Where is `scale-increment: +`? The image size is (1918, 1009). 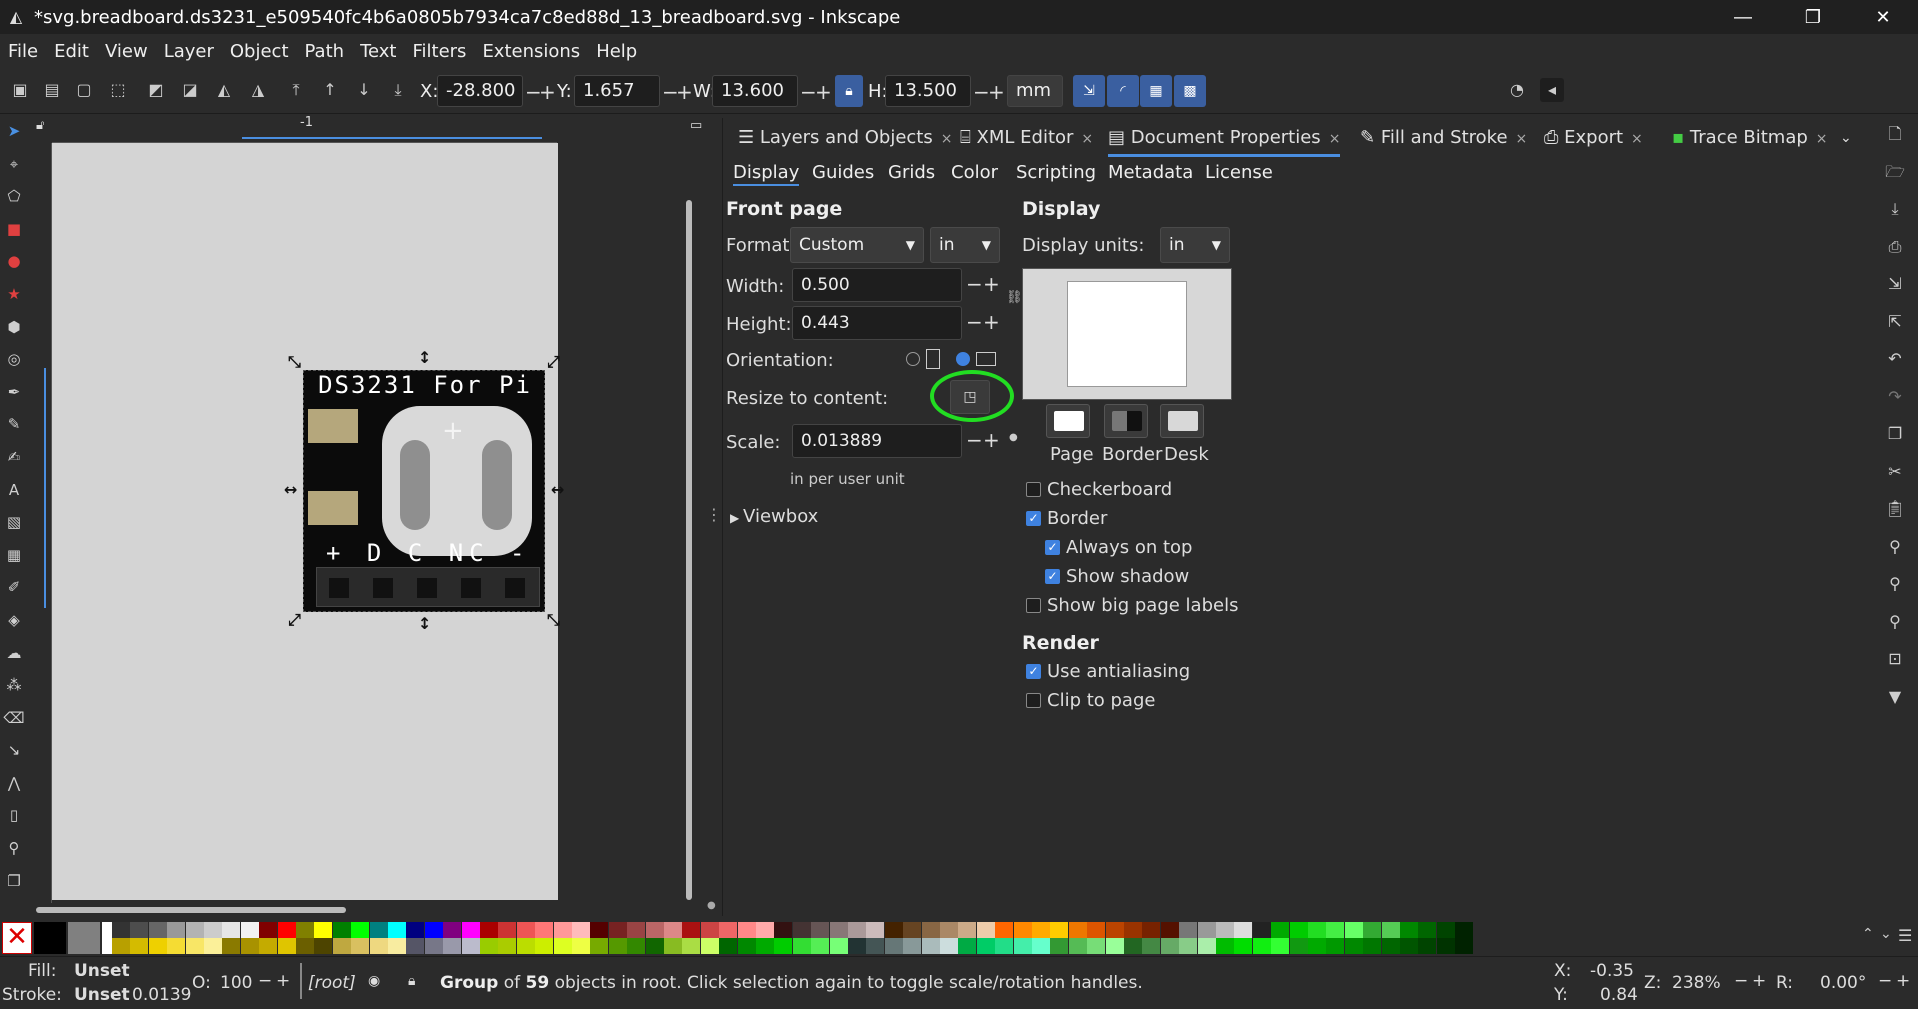
scale-increment: + is located at coordinates (991, 440).